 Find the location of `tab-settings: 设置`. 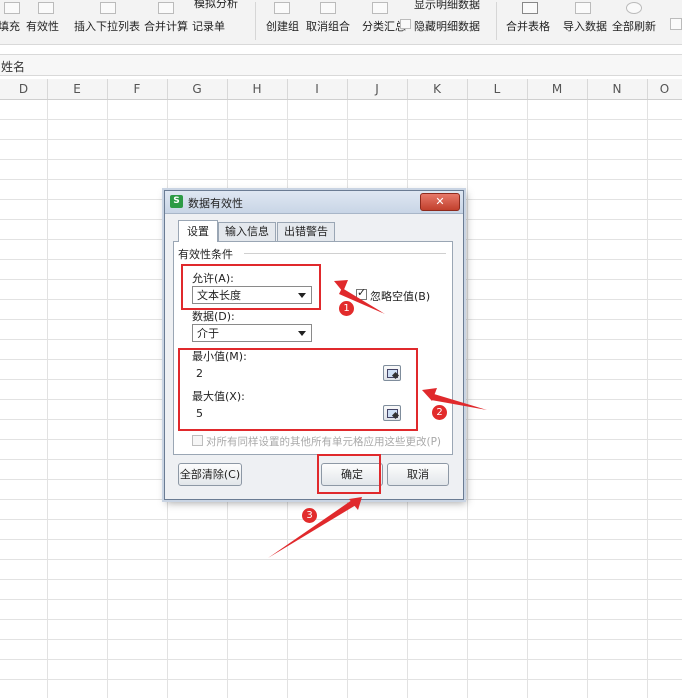

tab-settings: 设置 is located at coordinates (198, 231).